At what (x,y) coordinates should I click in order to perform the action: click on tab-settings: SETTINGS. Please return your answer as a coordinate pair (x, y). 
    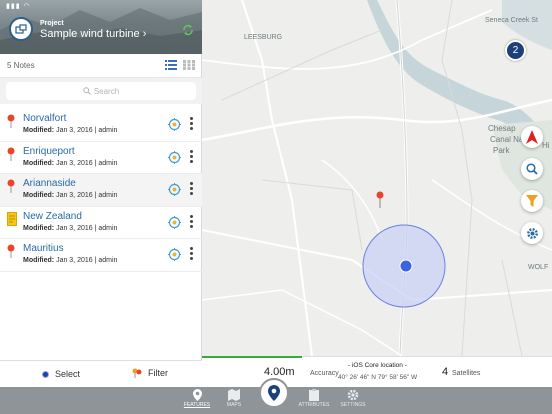
    Looking at the image, I should click on (353, 398).